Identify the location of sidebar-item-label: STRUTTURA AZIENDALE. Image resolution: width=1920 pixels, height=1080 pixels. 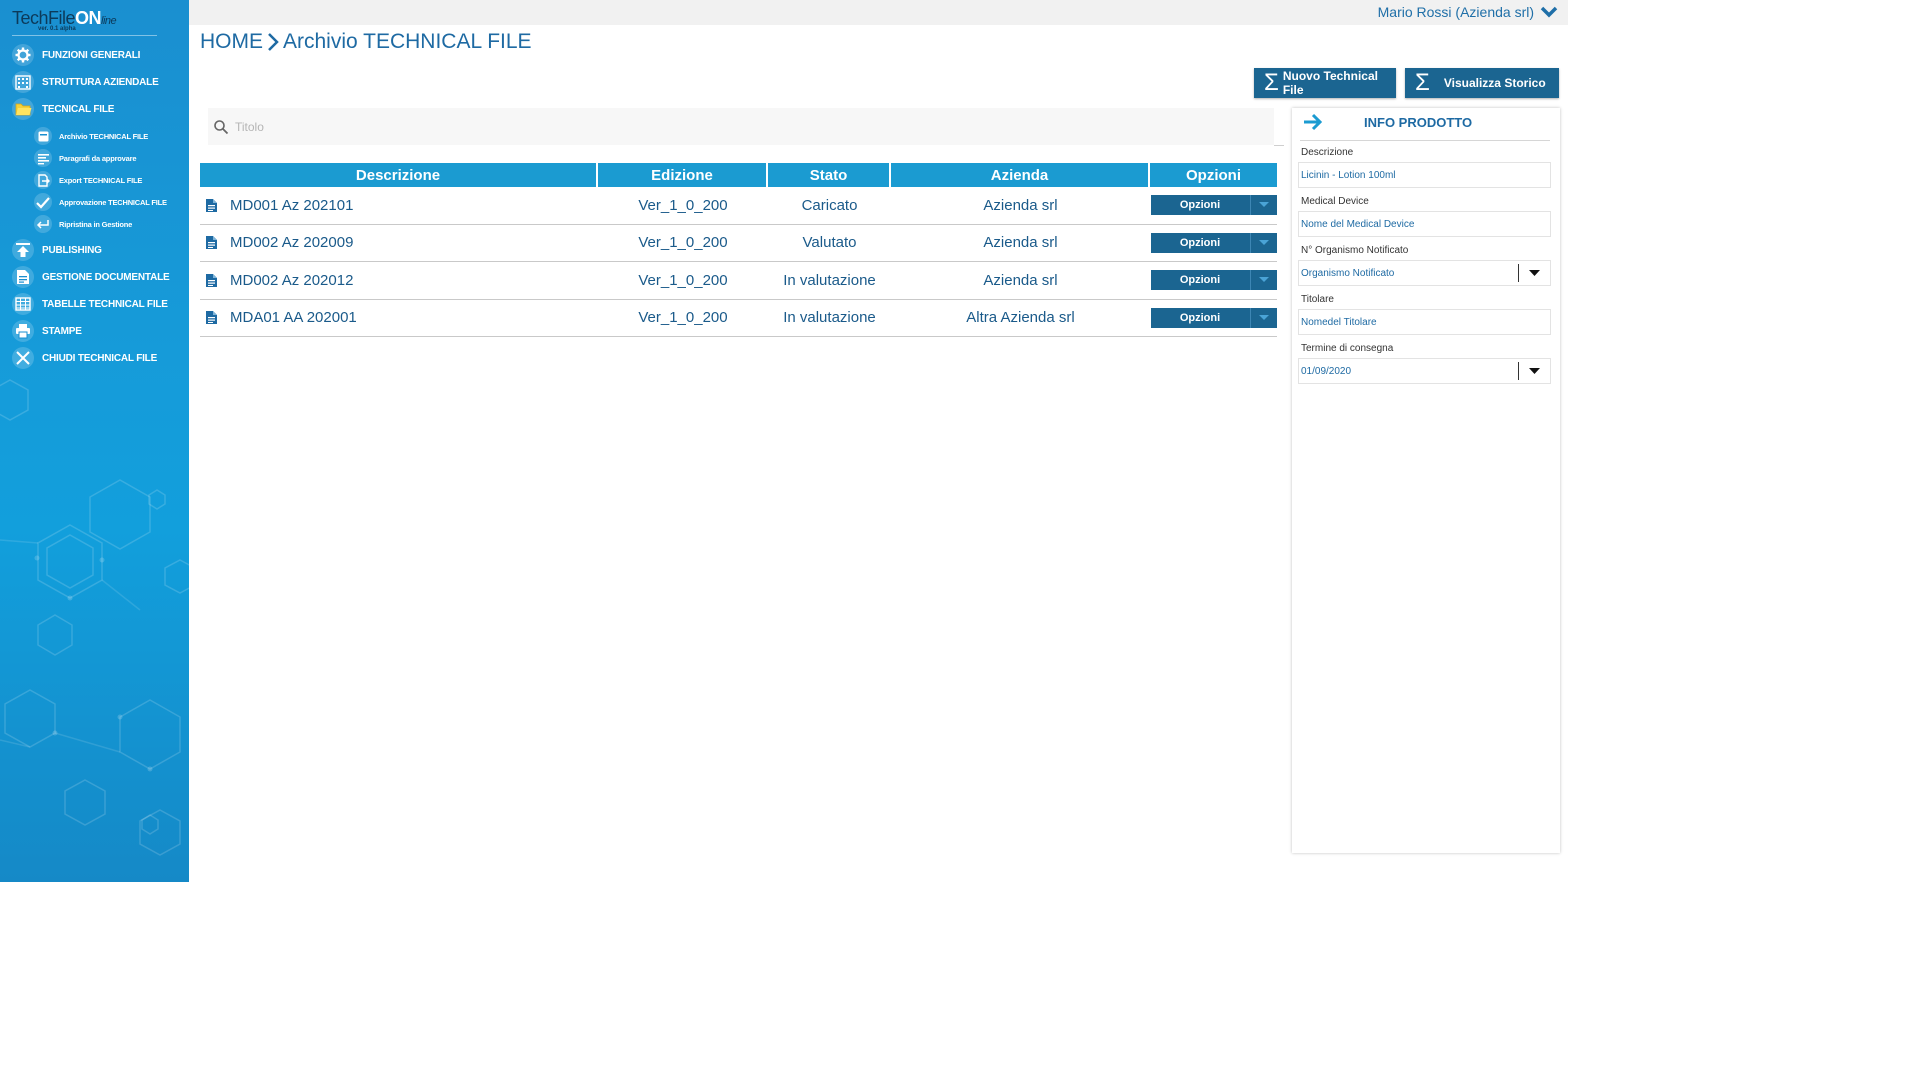
(100, 82).